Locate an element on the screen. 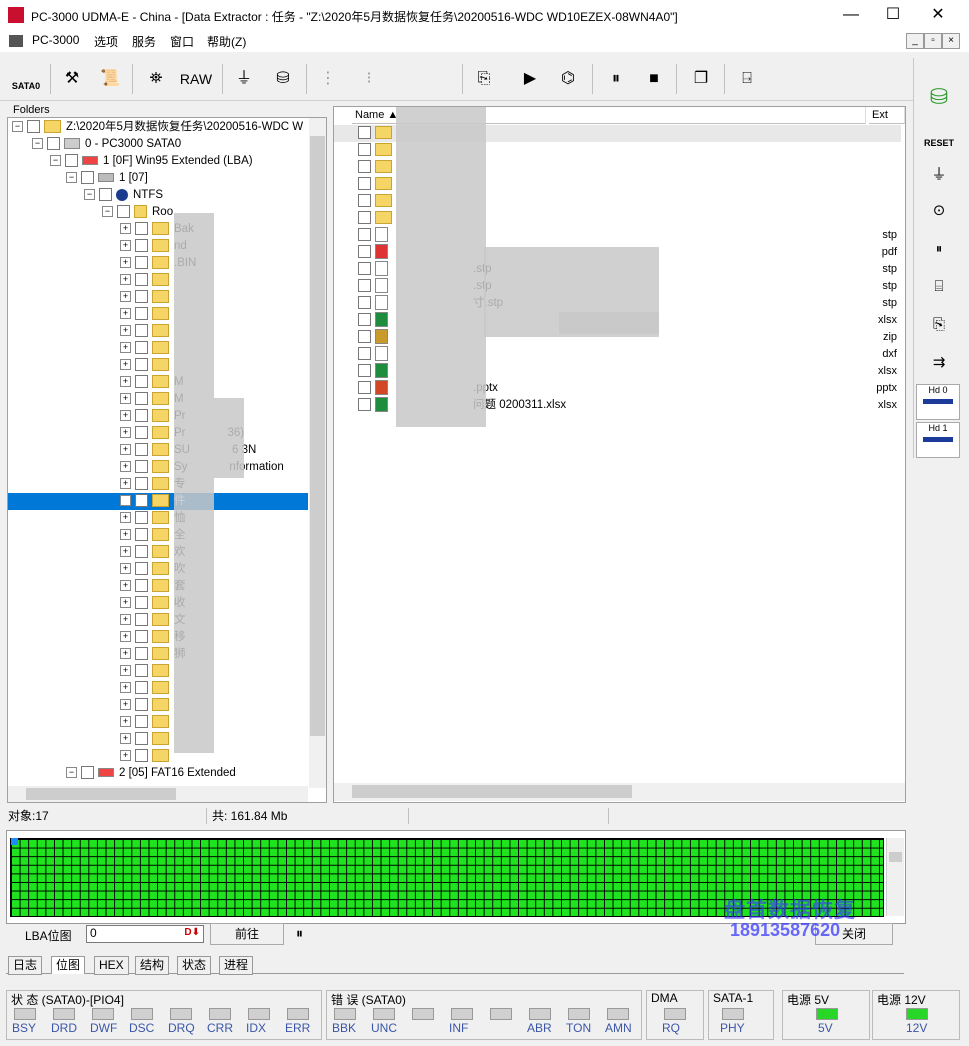 The width and height of the screenshot is (969, 1046). menu-help: 帮助(Z) is located at coordinates (226, 41).